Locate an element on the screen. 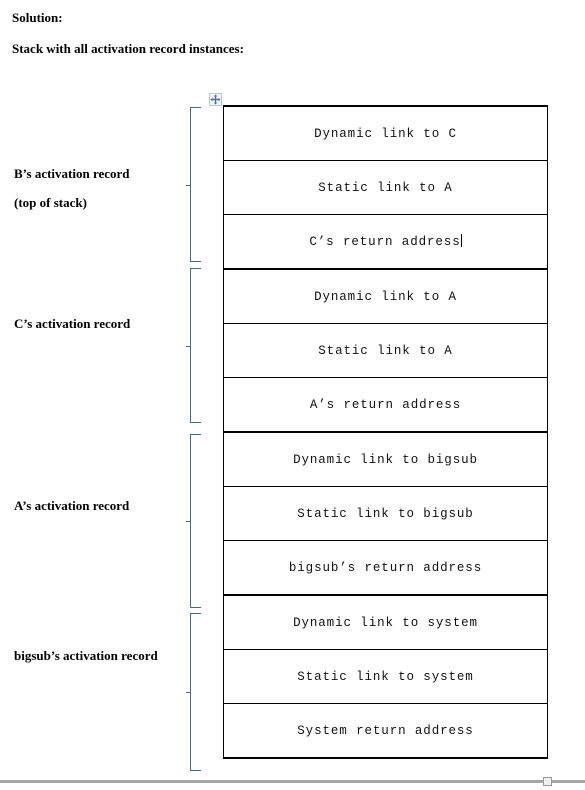  stack-cell: Dynamic link to C is located at coordinates (385, 133).